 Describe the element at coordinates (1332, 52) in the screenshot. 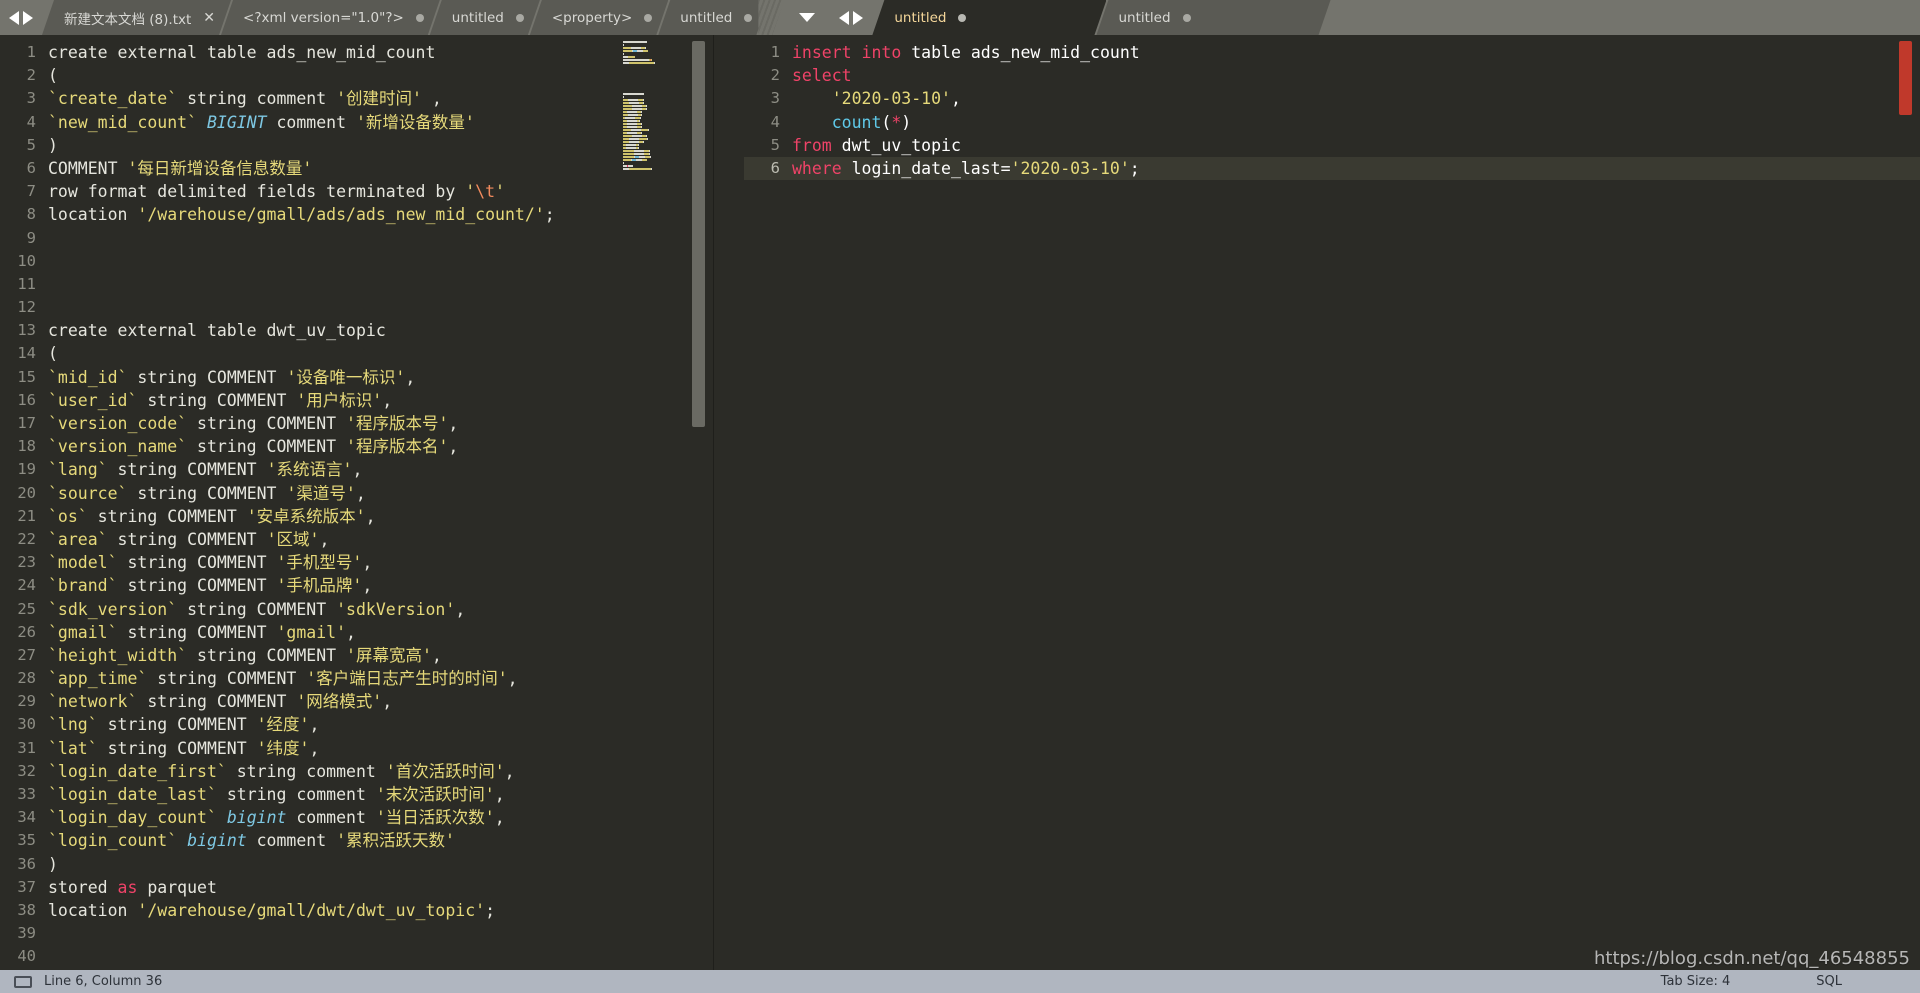

I see `code-line: 1 insert into table ads_new_mid_count` at that location.